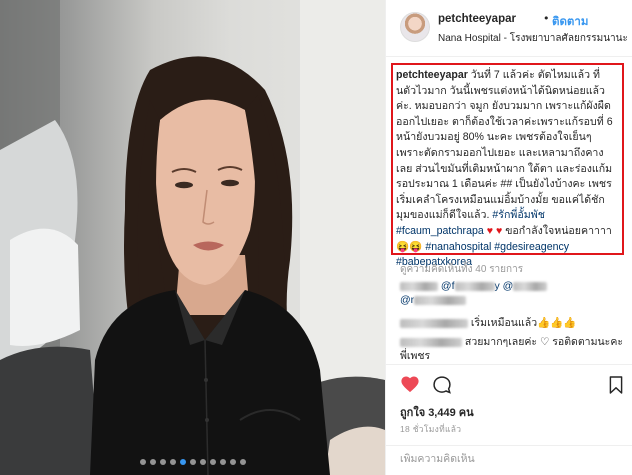 The width and height of the screenshot is (632, 475). What do you see at coordinates (533, 38) in the screenshot?
I see `location-link: Nana Hospital - โรงพยาบาลศัลยกรรมนานะ` at bounding box center [533, 38].